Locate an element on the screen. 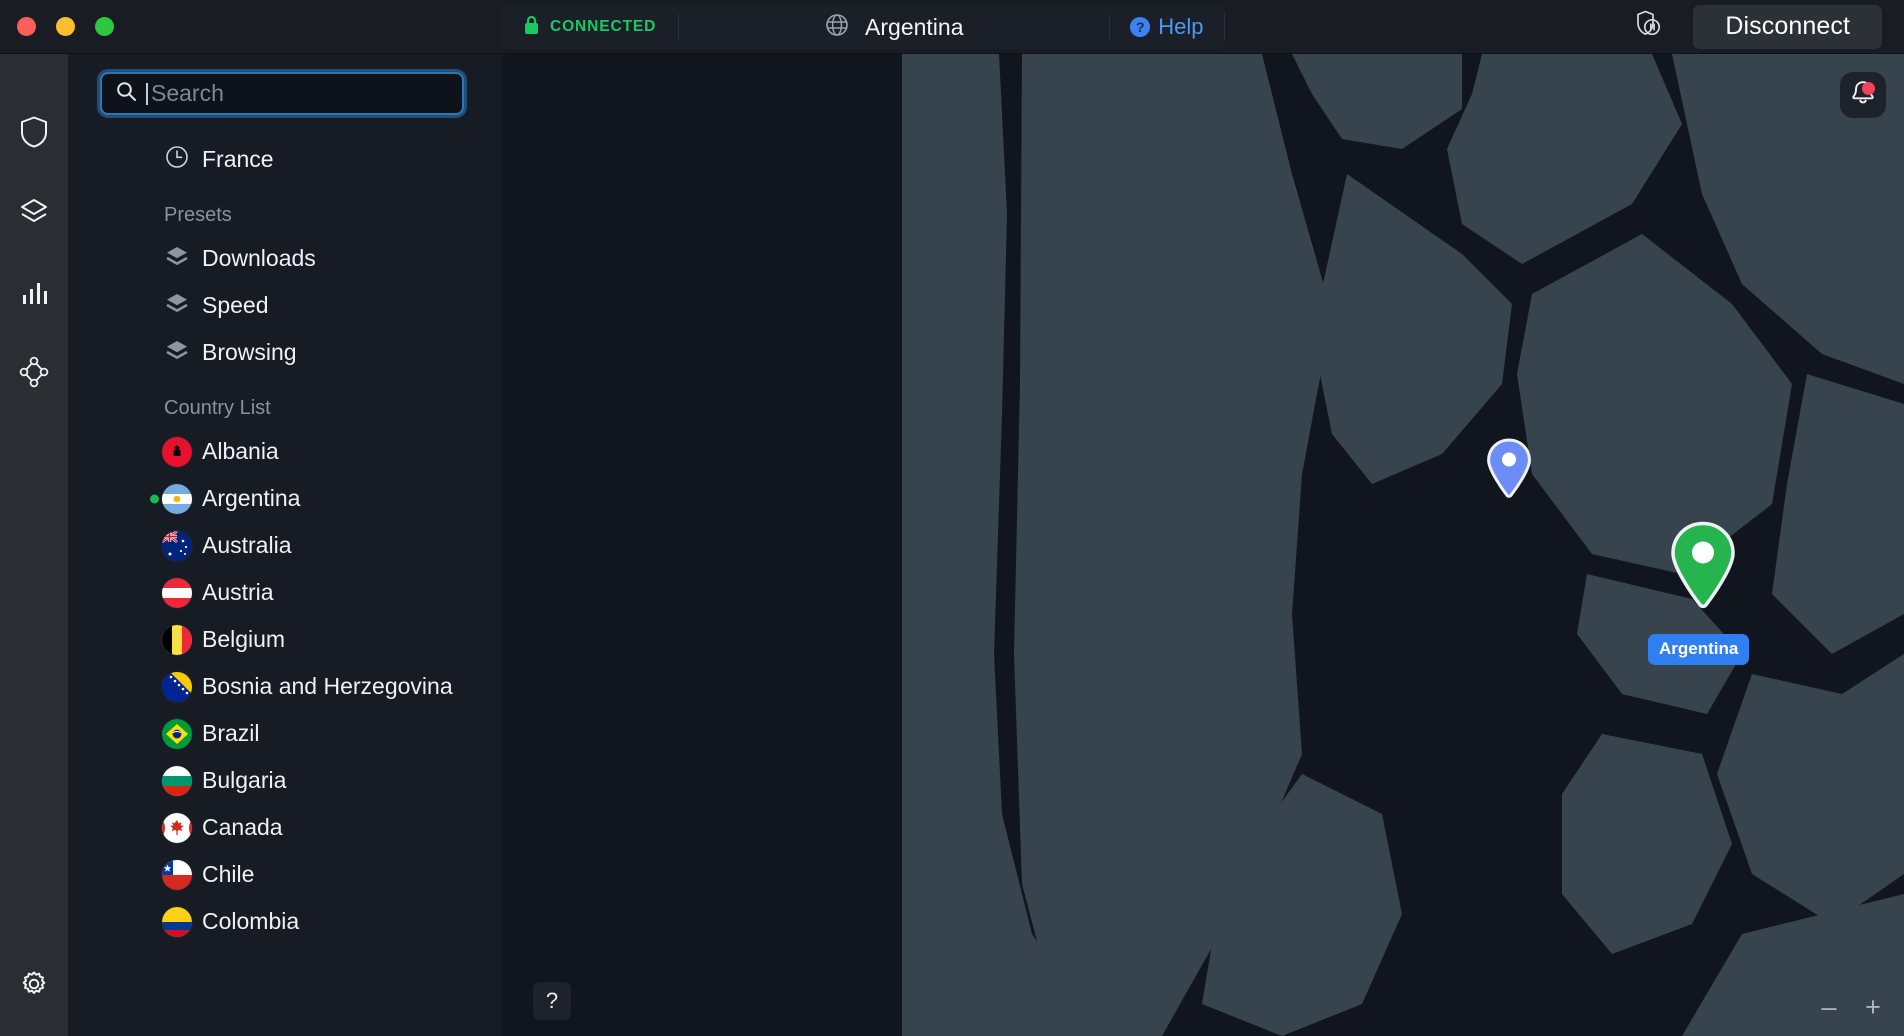  list-item-label: Brazil is located at coordinates (231, 733).